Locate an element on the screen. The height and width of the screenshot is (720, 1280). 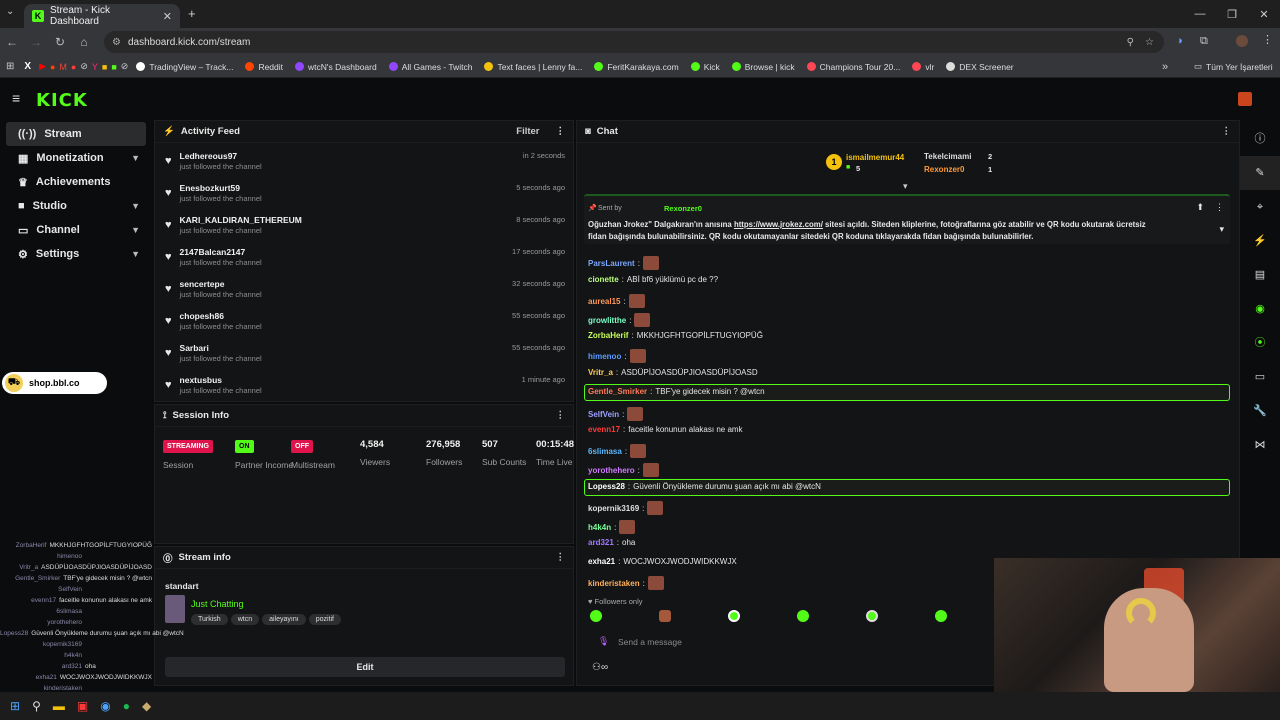
activity-username: Ledhereous97 is located at coordinates (221, 156).